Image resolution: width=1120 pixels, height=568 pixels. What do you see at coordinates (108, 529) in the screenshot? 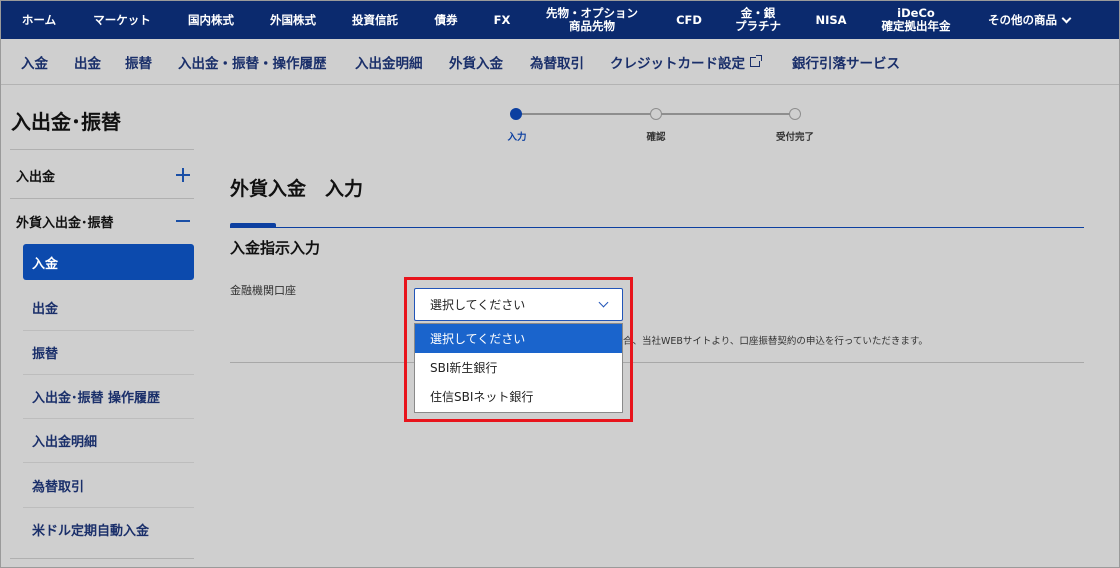
I see `sidebar-item-usd-auto-deposit: 米ドル定期自動入金` at bounding box center [108, 529].